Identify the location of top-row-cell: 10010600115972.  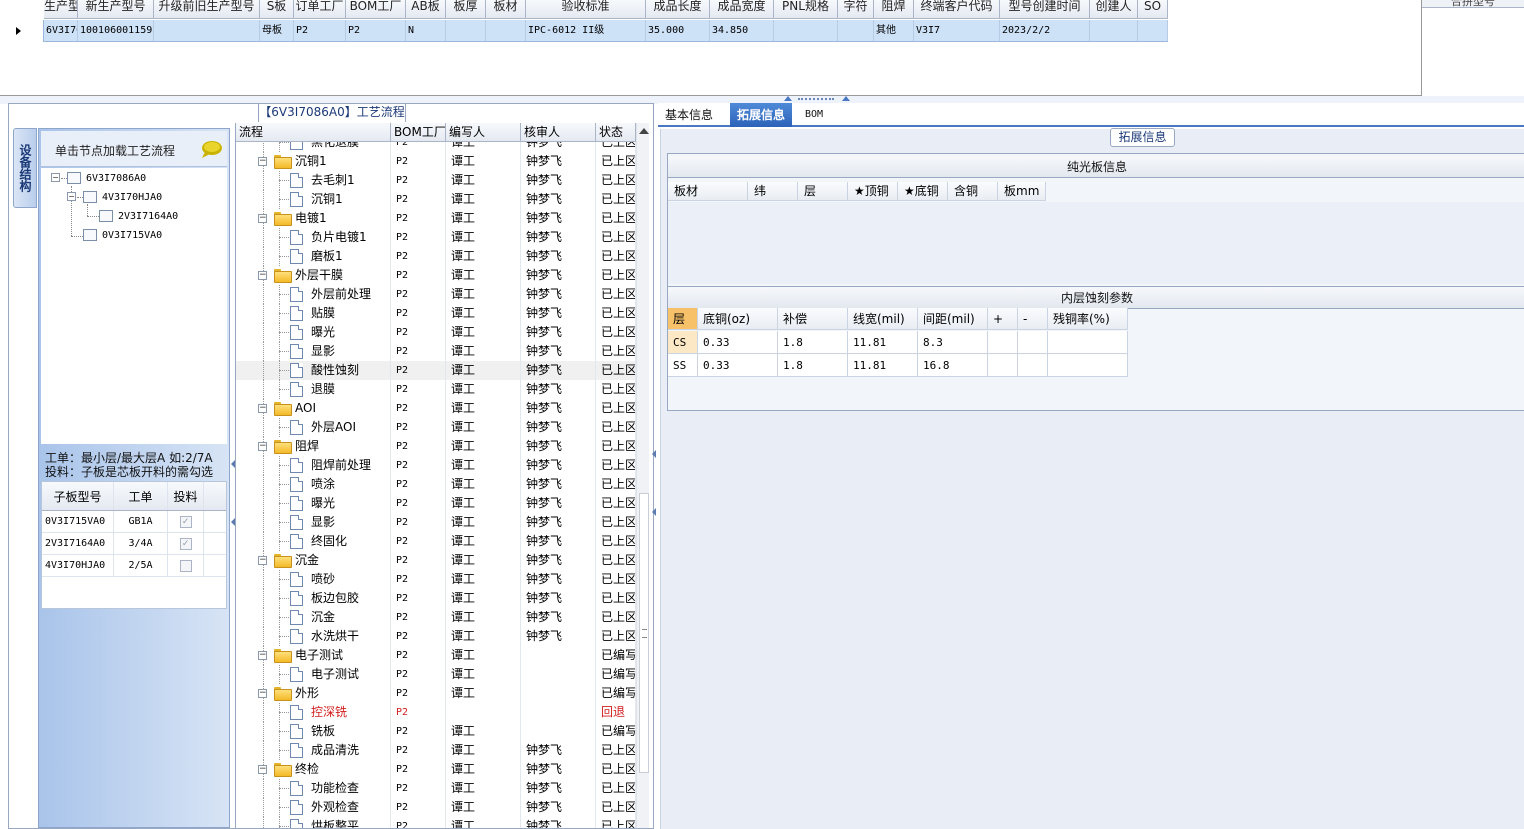
(116, 30).